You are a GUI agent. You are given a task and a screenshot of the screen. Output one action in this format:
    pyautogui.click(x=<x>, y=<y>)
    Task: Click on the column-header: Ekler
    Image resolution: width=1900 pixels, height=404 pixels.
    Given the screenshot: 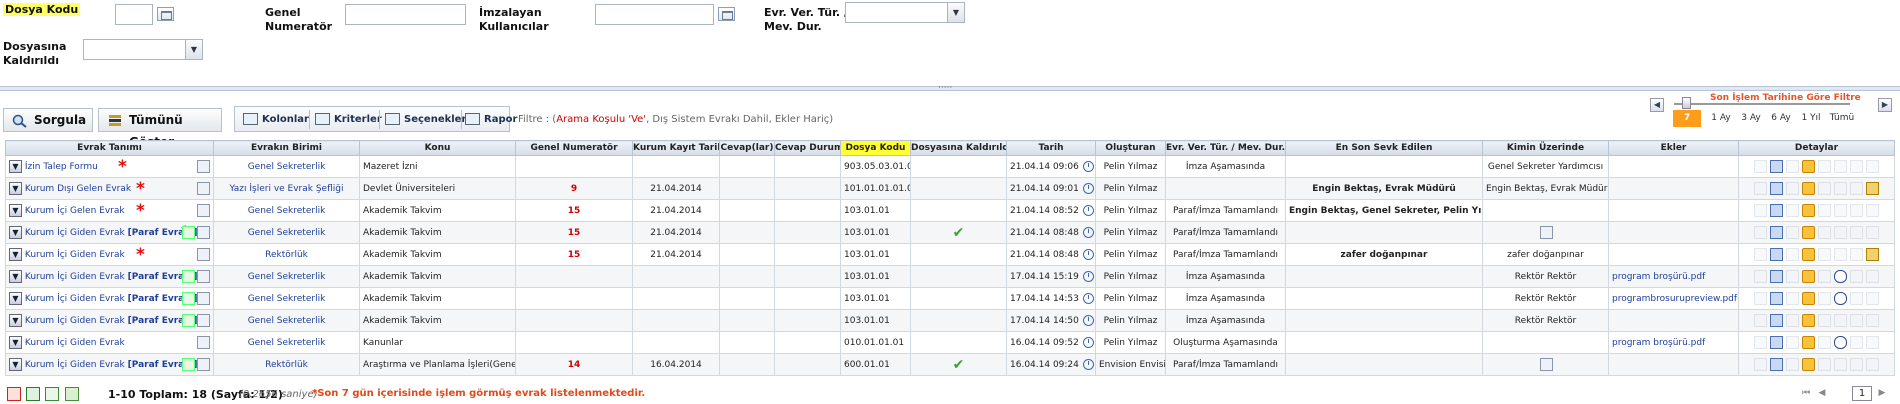 What is the action you would take?
    pyautogui.click(x=1673, y=148)
    